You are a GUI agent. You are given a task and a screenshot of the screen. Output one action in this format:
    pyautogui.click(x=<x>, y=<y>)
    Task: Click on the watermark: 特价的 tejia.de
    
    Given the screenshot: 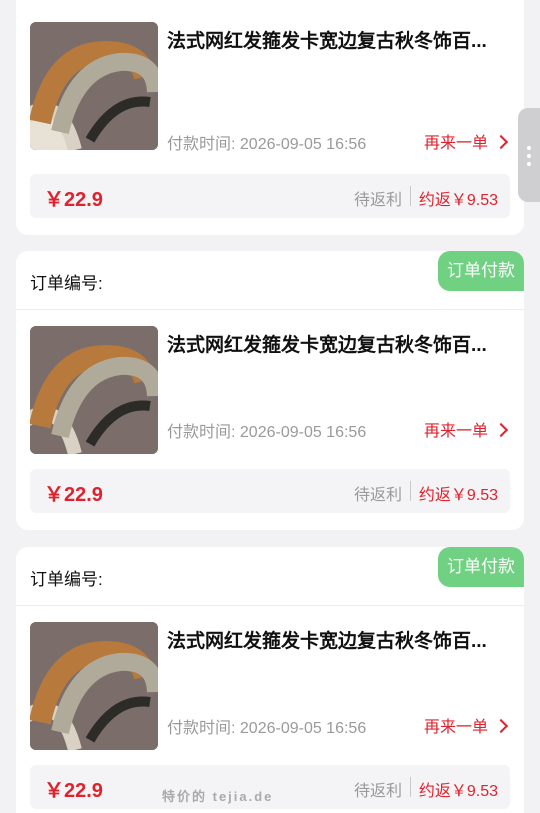 What is the action you would take?
    pyautogui.click(x=218, y=796)
    